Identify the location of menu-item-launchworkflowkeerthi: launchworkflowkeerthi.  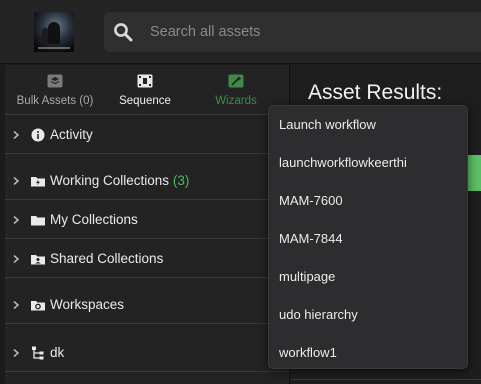
(368, 163).